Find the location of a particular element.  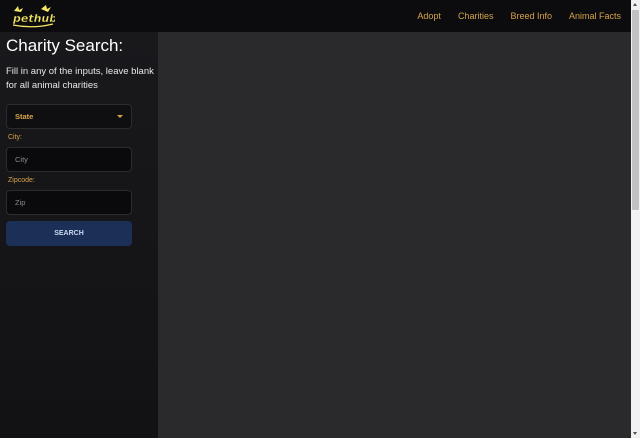

nav-link-charities: Charities is located at coordinates (476, 16).